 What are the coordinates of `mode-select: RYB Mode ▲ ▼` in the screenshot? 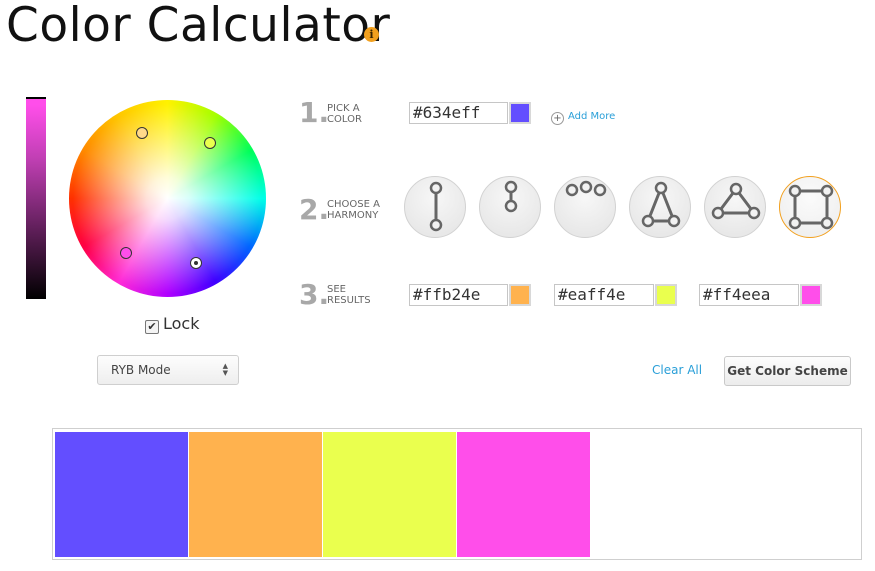 It's located at (168, 370).